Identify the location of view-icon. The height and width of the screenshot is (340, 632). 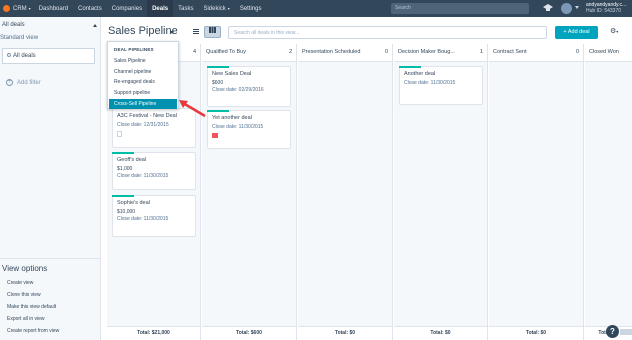
(9, 55).